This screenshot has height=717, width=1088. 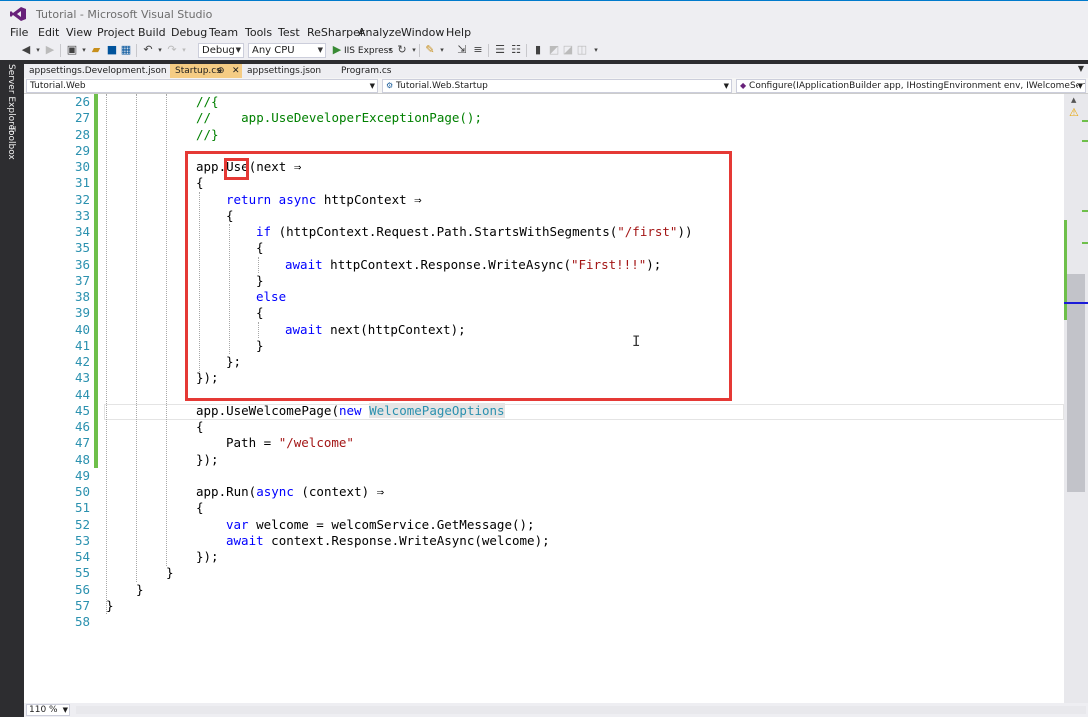 What do you see at coordinates (206, 71) in the screenshot?
I see `tab-startup-cs: Startup.cs ⊕ ✕` at bounding box center [206, 71].